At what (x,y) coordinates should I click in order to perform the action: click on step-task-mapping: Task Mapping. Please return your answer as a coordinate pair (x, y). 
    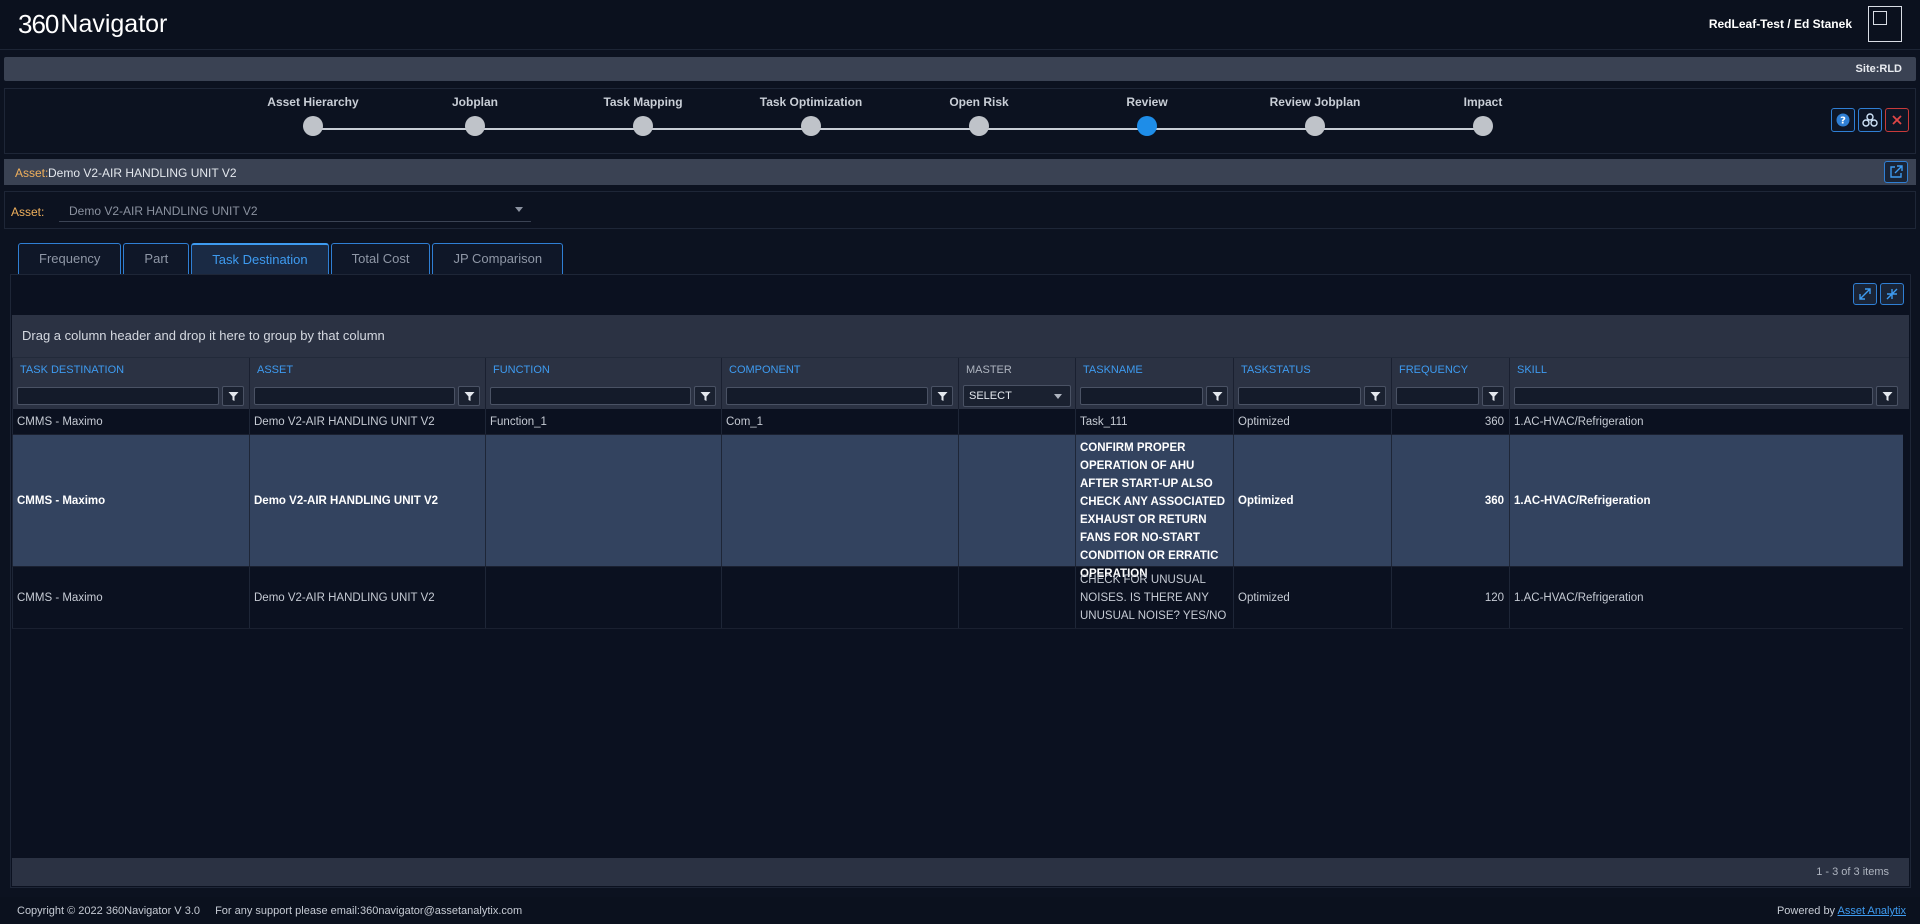
    Looking at the image, I should click on (643, 115).